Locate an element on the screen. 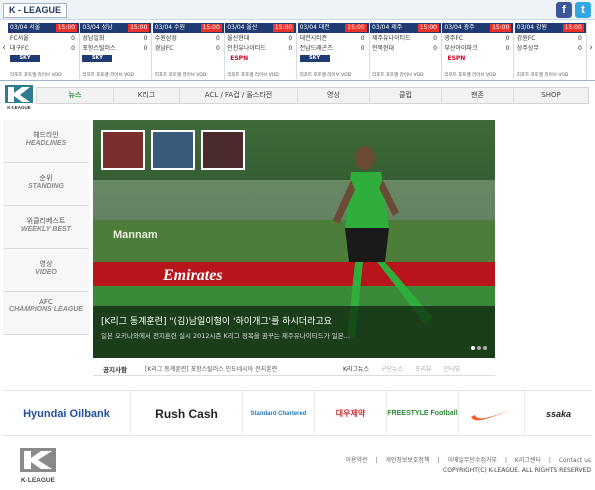 The image size is (595, 490). tab-club-news: 구단뉴스 is located at coordinates (392, 369).